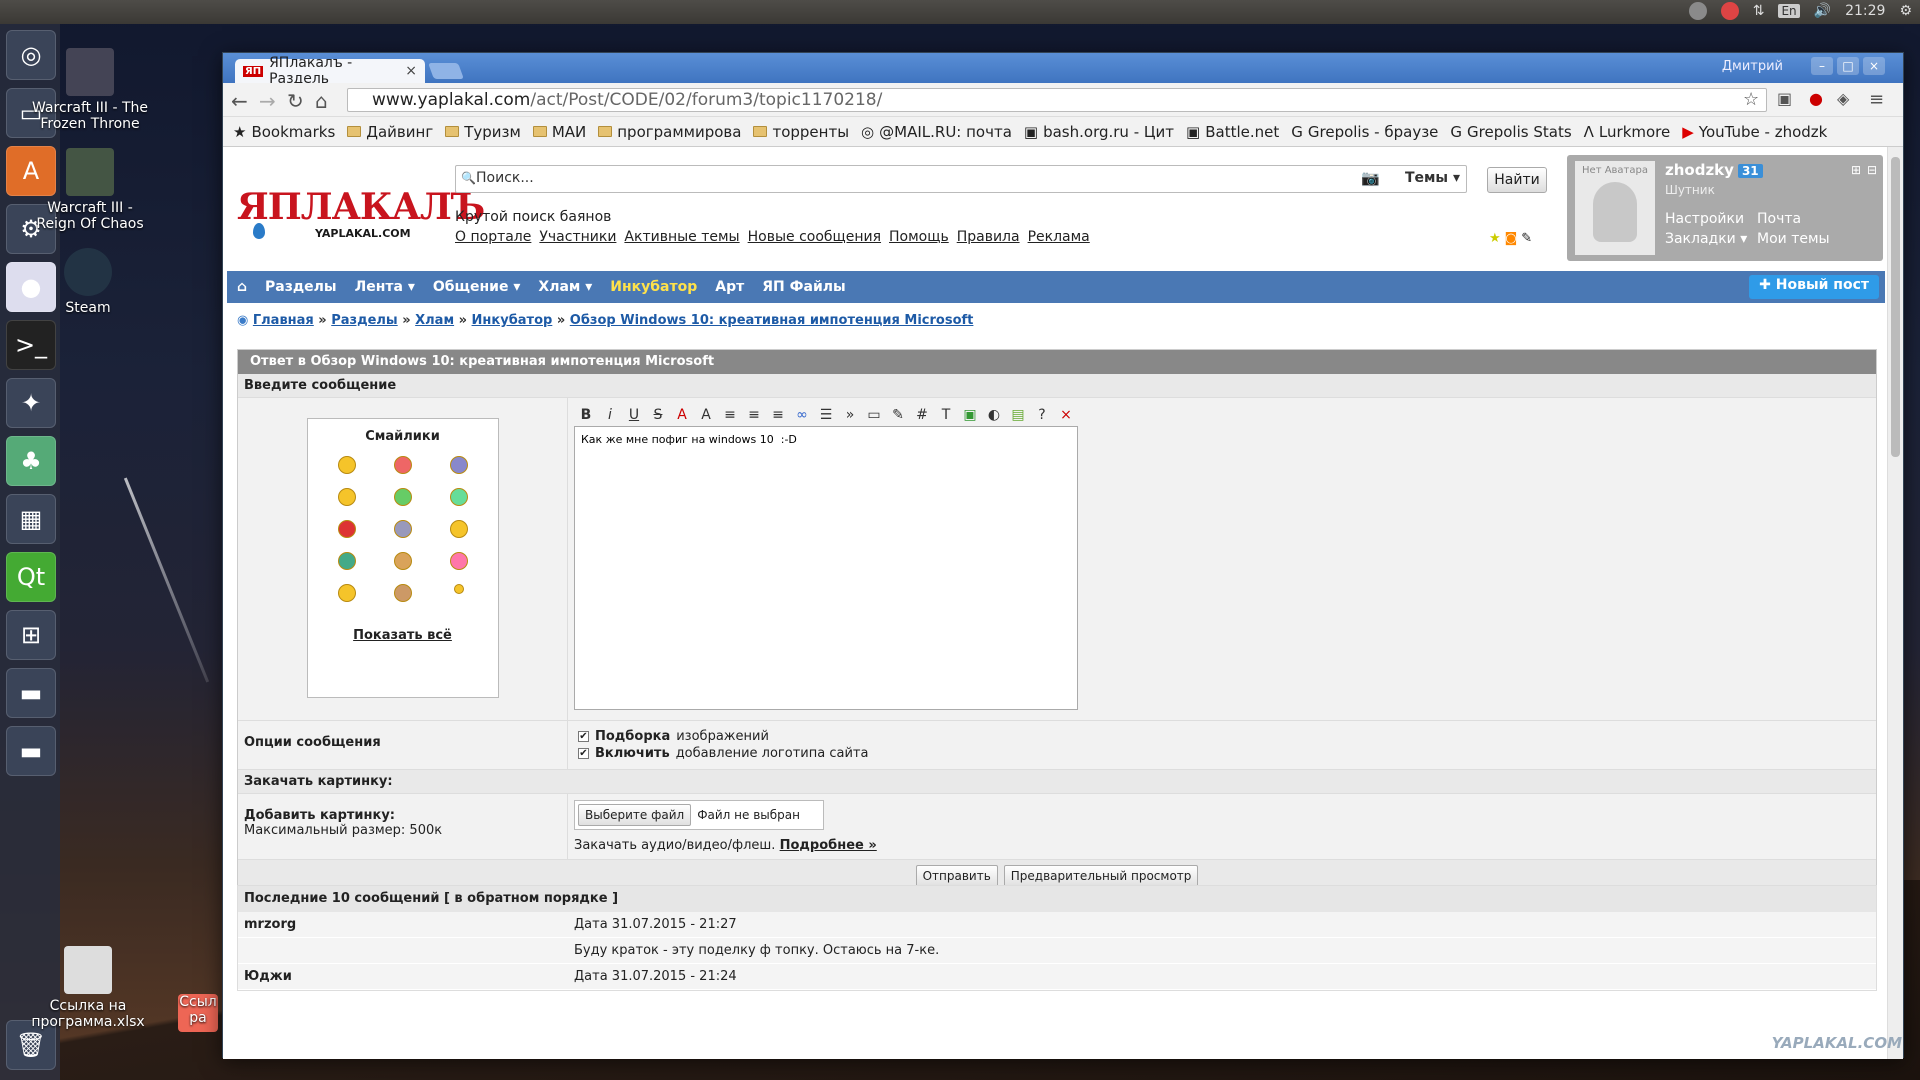 This screenshot has height=1080, width=1920. Describe the element at coordinates (634, 415) in the screenshot. I see `underline-icon: U` at that location.